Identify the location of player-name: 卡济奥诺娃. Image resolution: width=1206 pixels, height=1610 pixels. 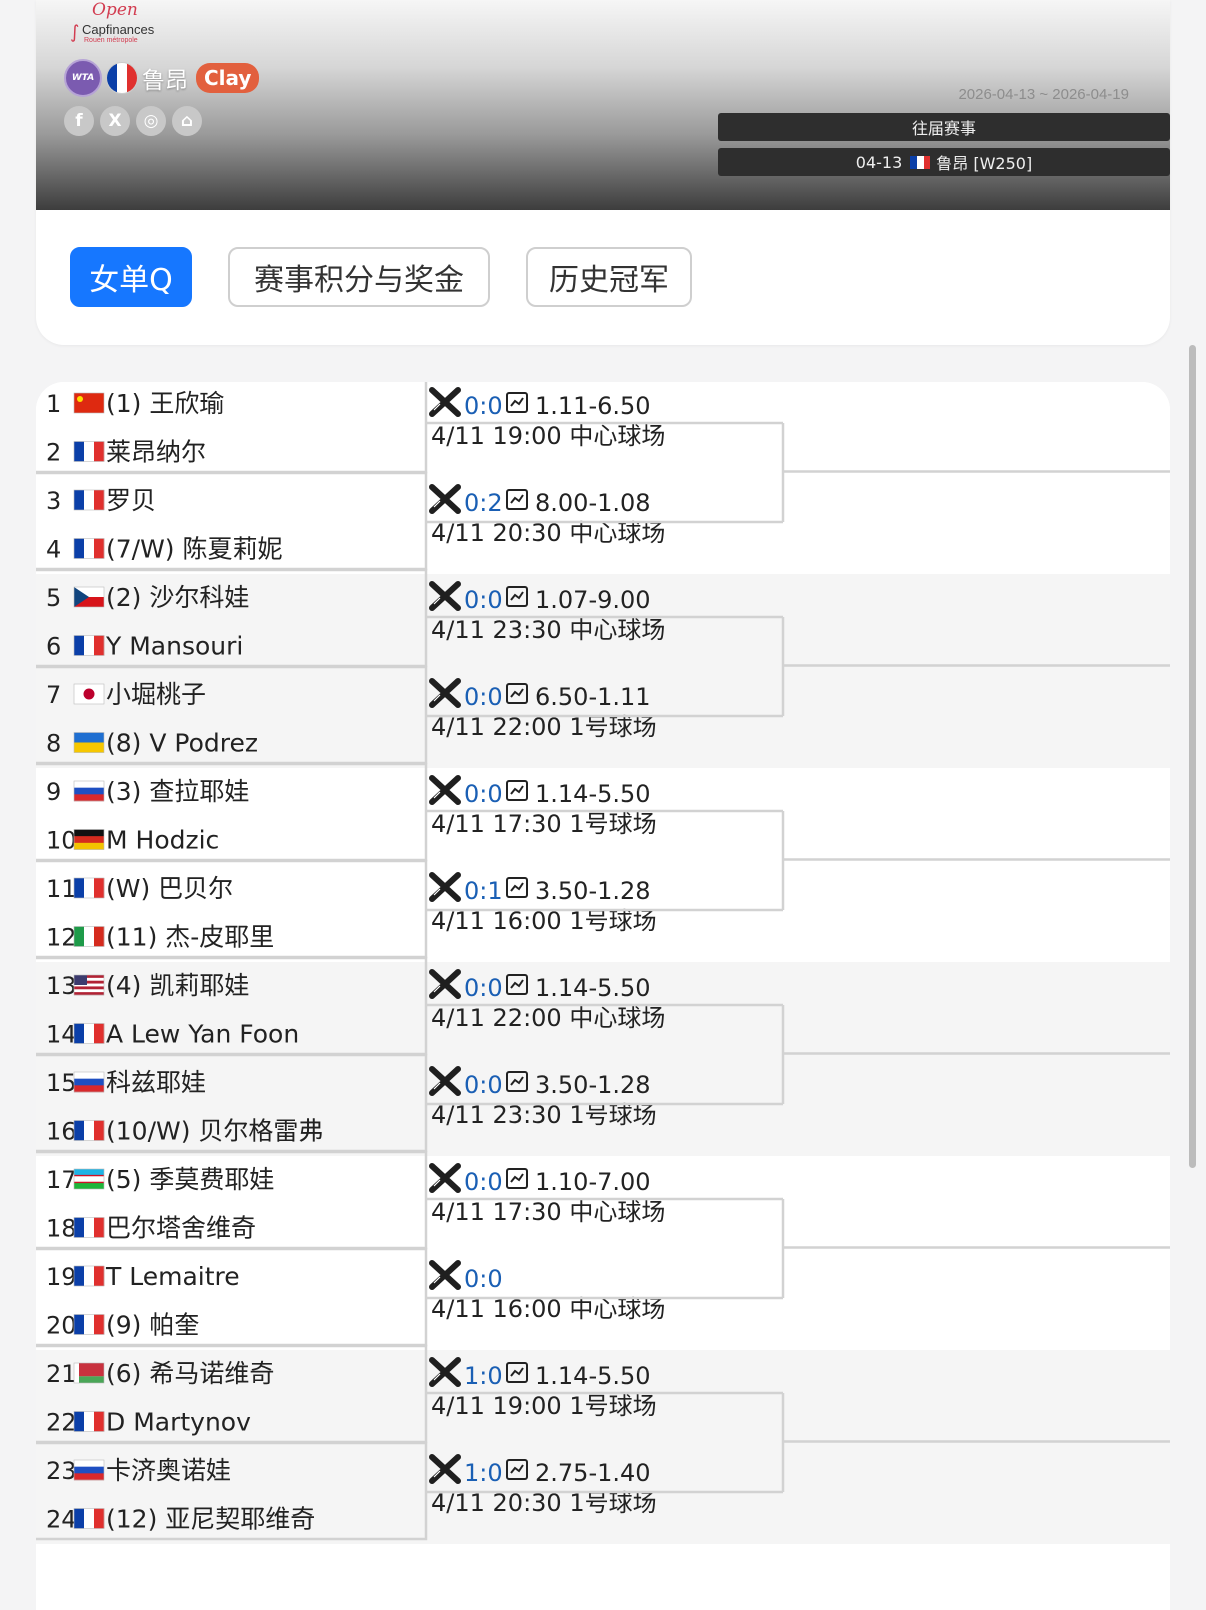
(168, 1470).